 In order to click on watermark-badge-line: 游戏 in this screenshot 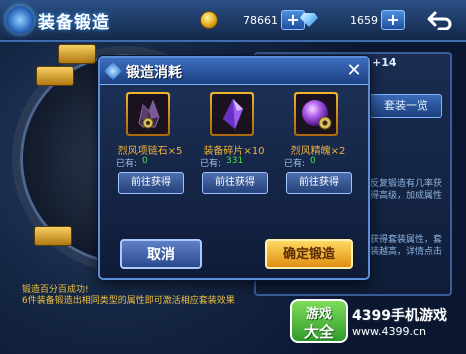, I will do `click(318, 314)`.